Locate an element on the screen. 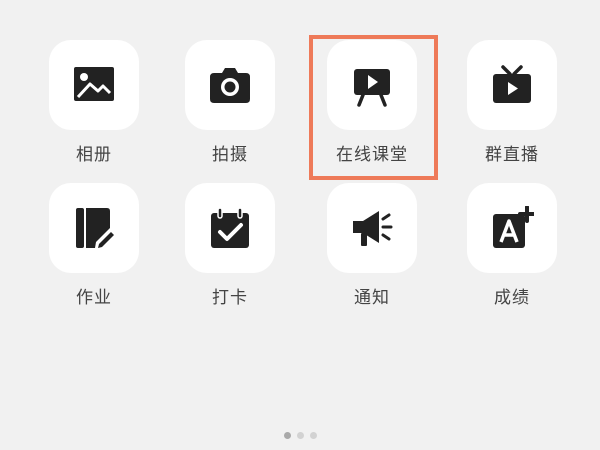 This screenshot has width=600, height=450. online-classroom-icon is located at coordinates (372, 88).